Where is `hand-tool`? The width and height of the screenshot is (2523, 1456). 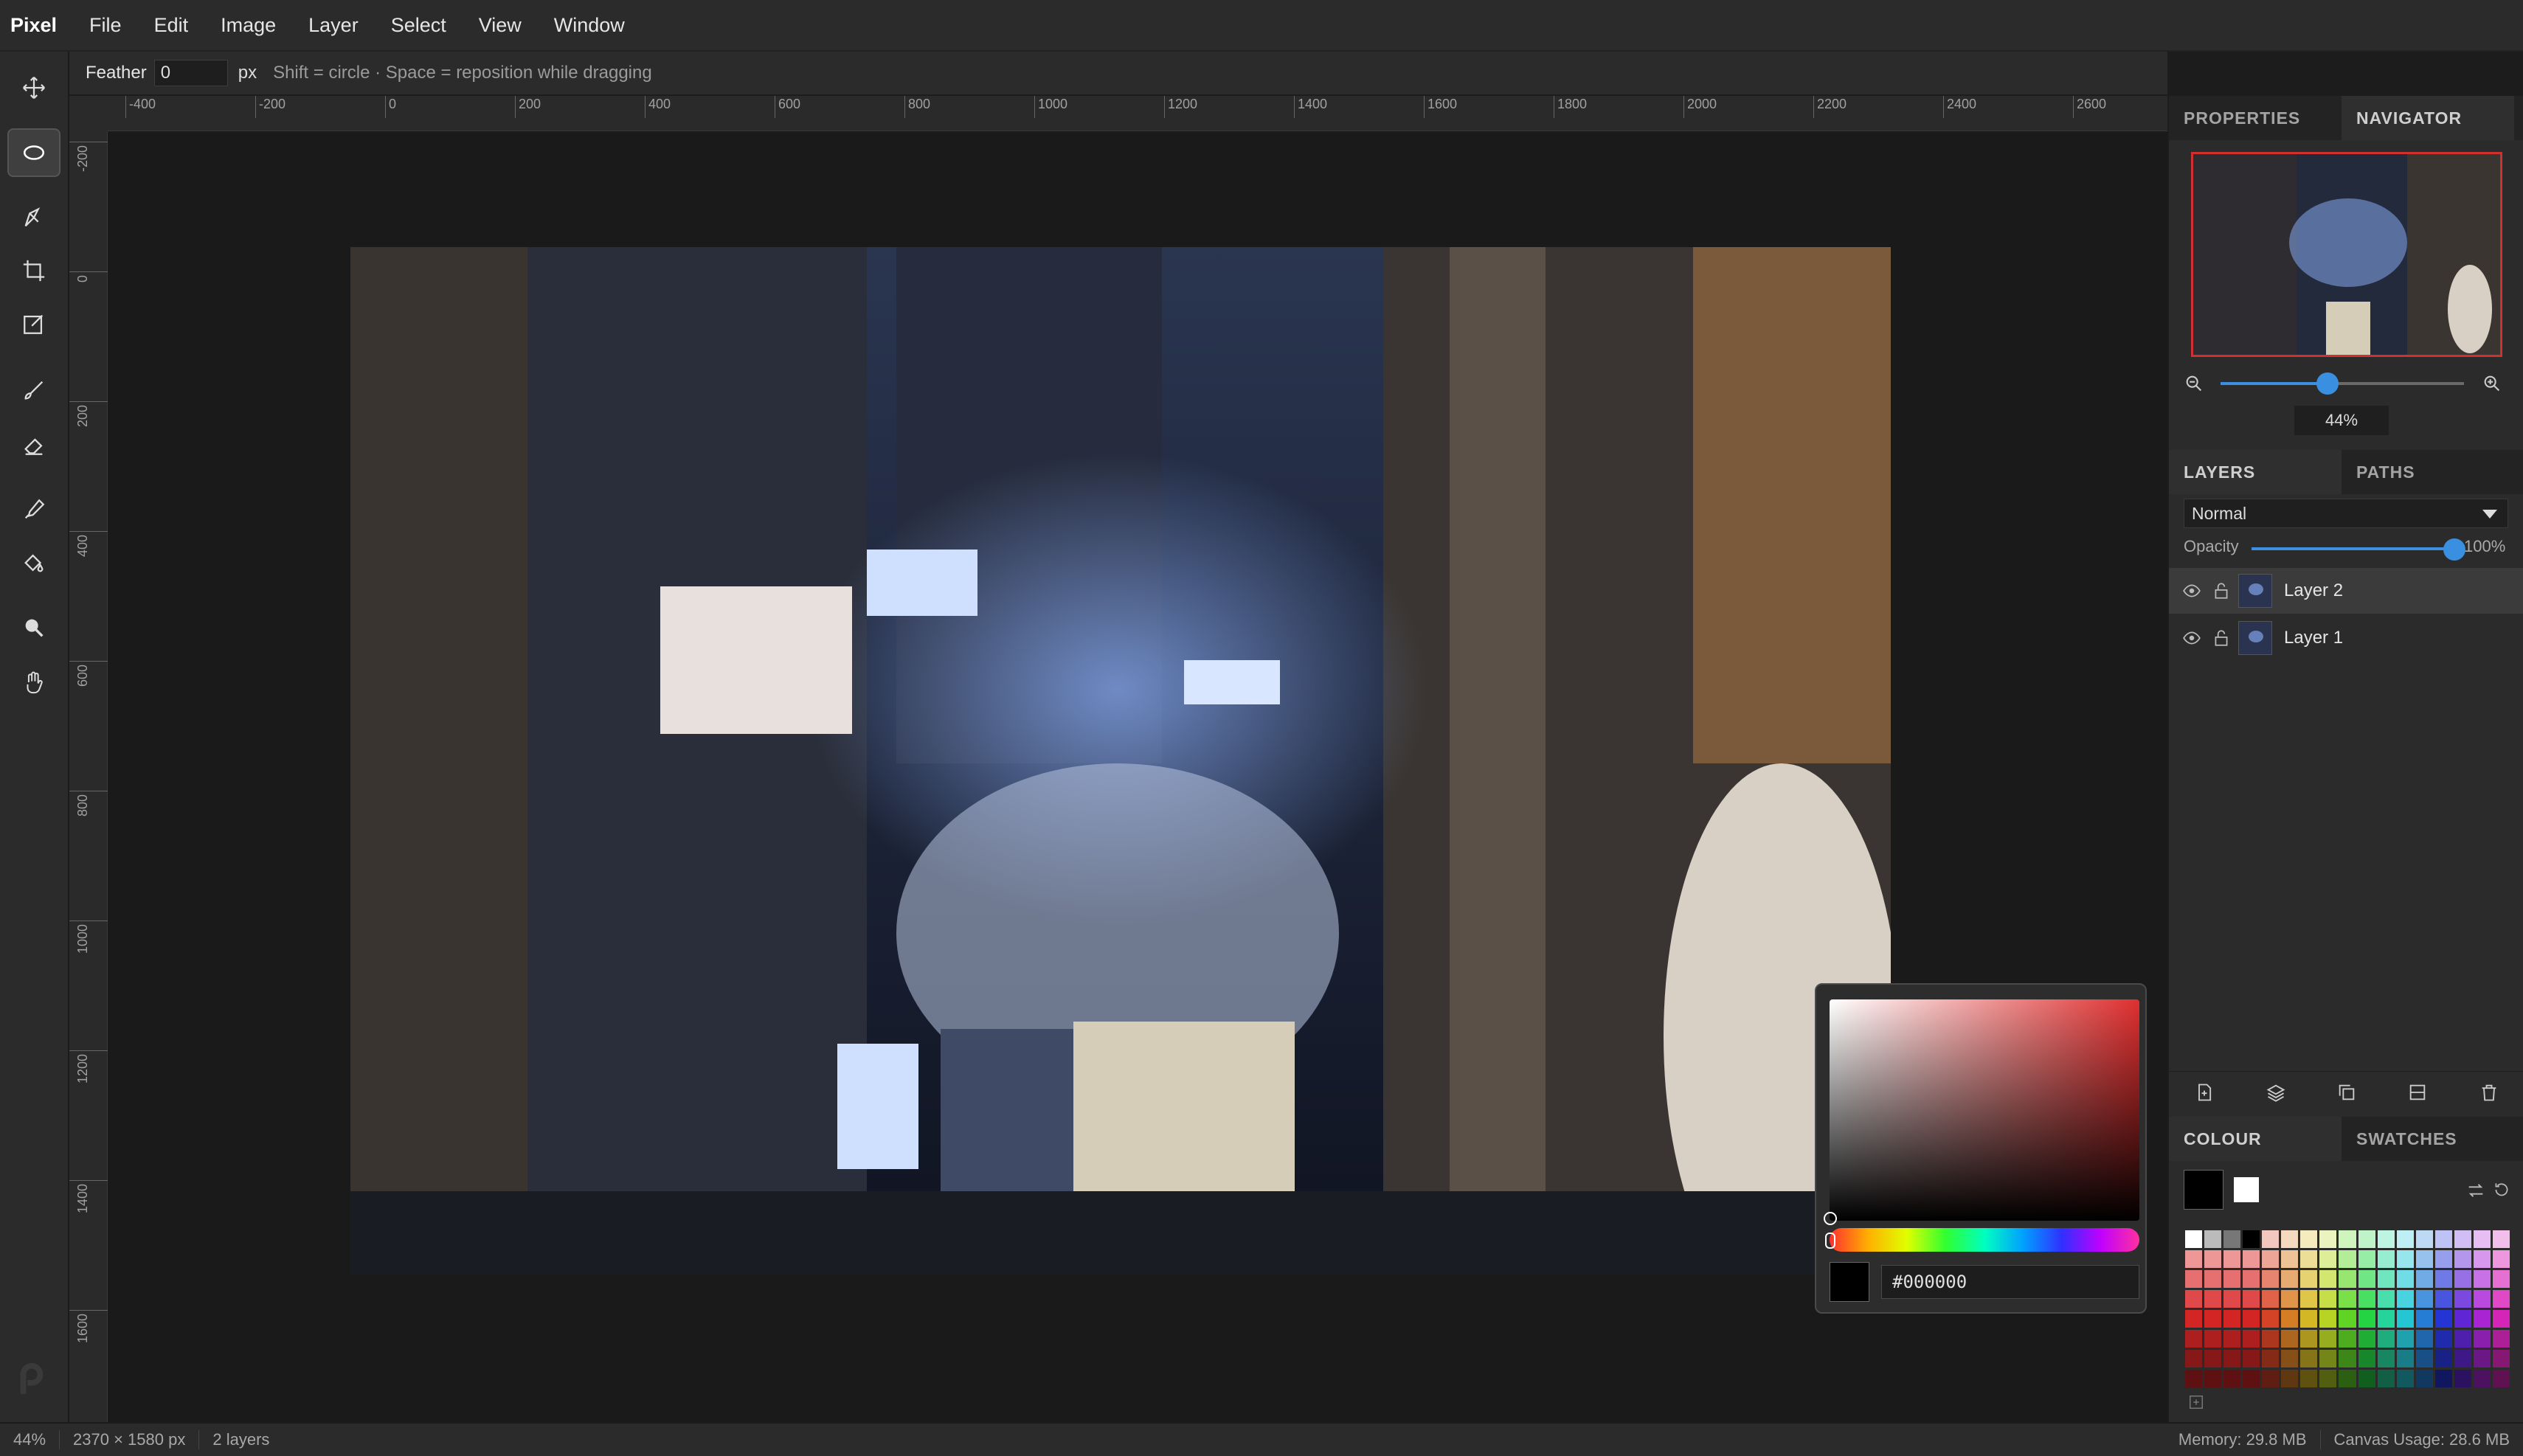 hand-tool is located at coordinates (33, 682).